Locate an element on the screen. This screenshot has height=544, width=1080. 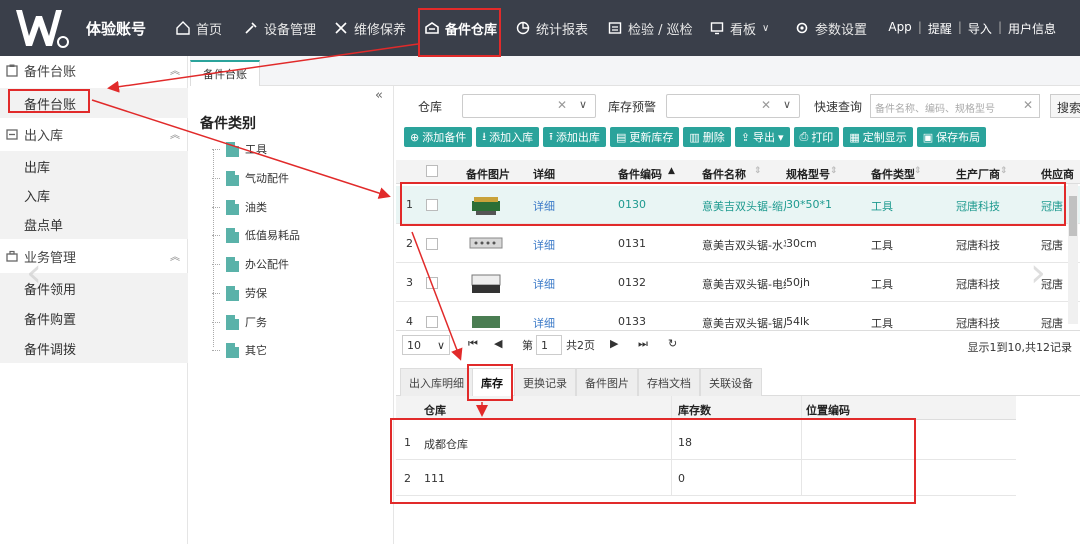
arrow-row-to-tab is located at coordinates (437, 296).